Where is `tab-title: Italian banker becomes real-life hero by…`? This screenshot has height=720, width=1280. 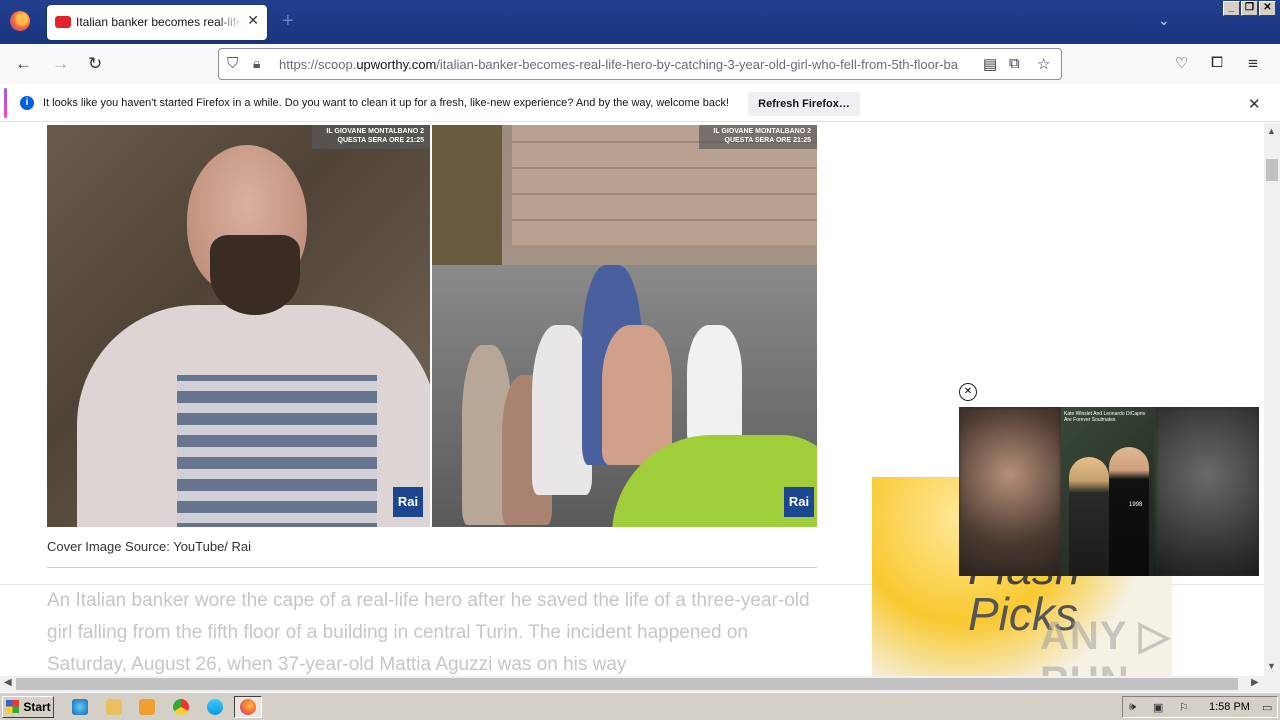 tab-title: Italian banker becomes real-life hero by… is located at coordinates (159, 22).